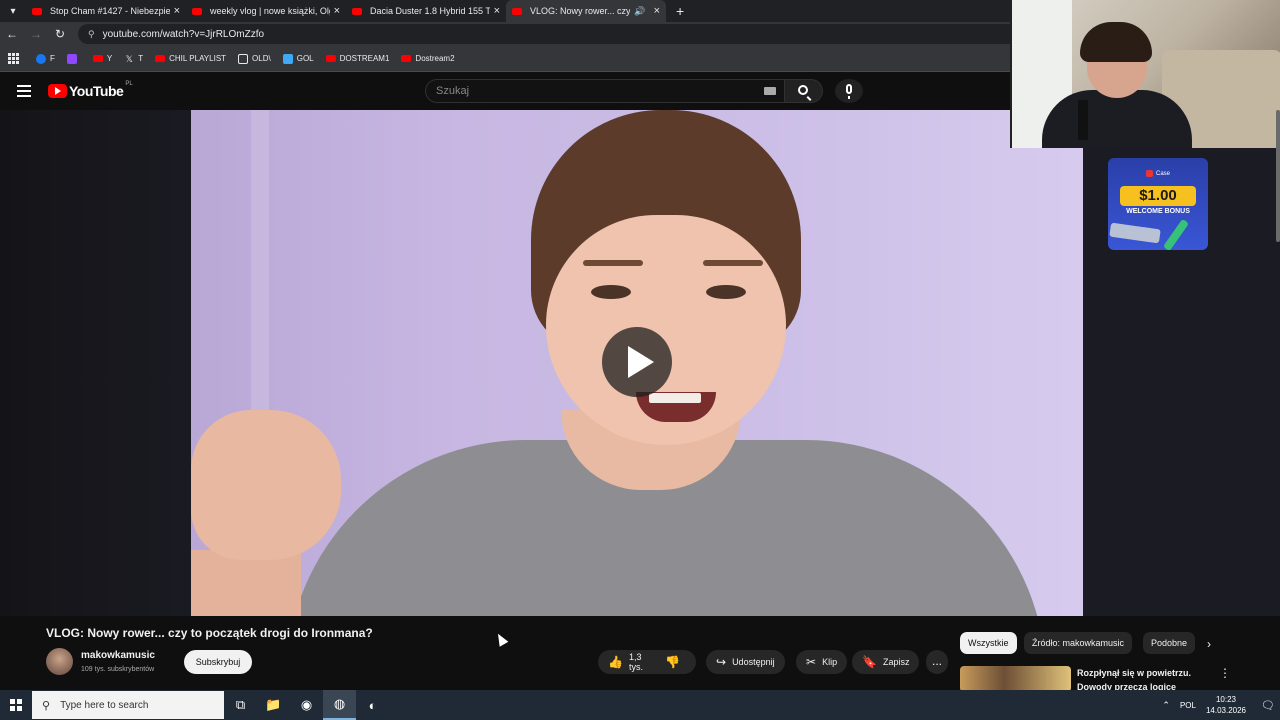 The width and height of the screenshot is (1280, 720). What do you see at coordinates (733, 263) in the screenshot?
I see `video-person-brow` at bounding box center [733, 263].